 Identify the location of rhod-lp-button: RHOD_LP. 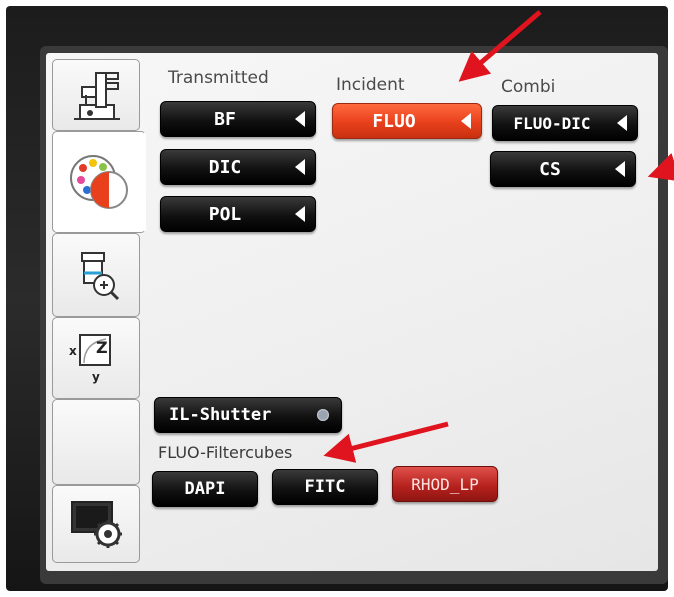
(445, 484).